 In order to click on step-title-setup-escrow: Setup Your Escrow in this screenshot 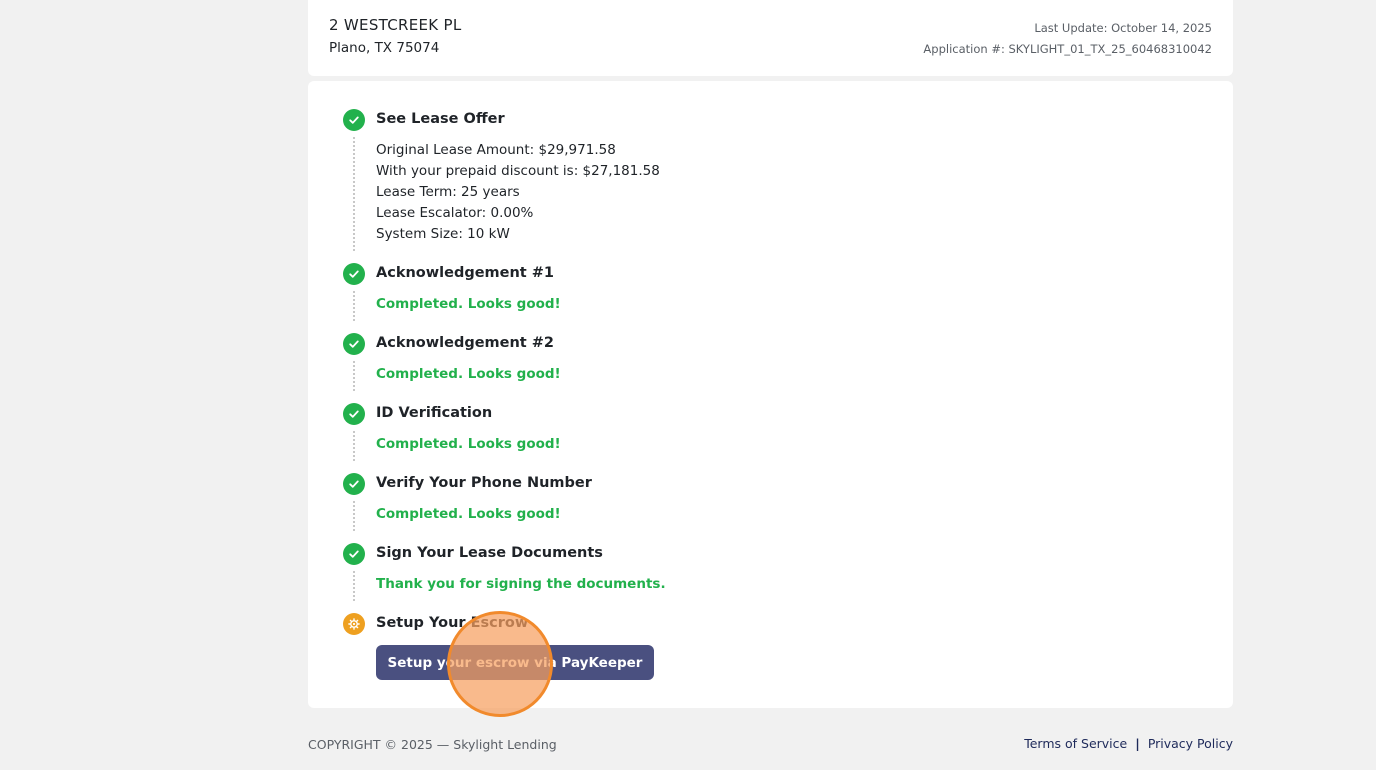, I will do `click(452, 623)`.